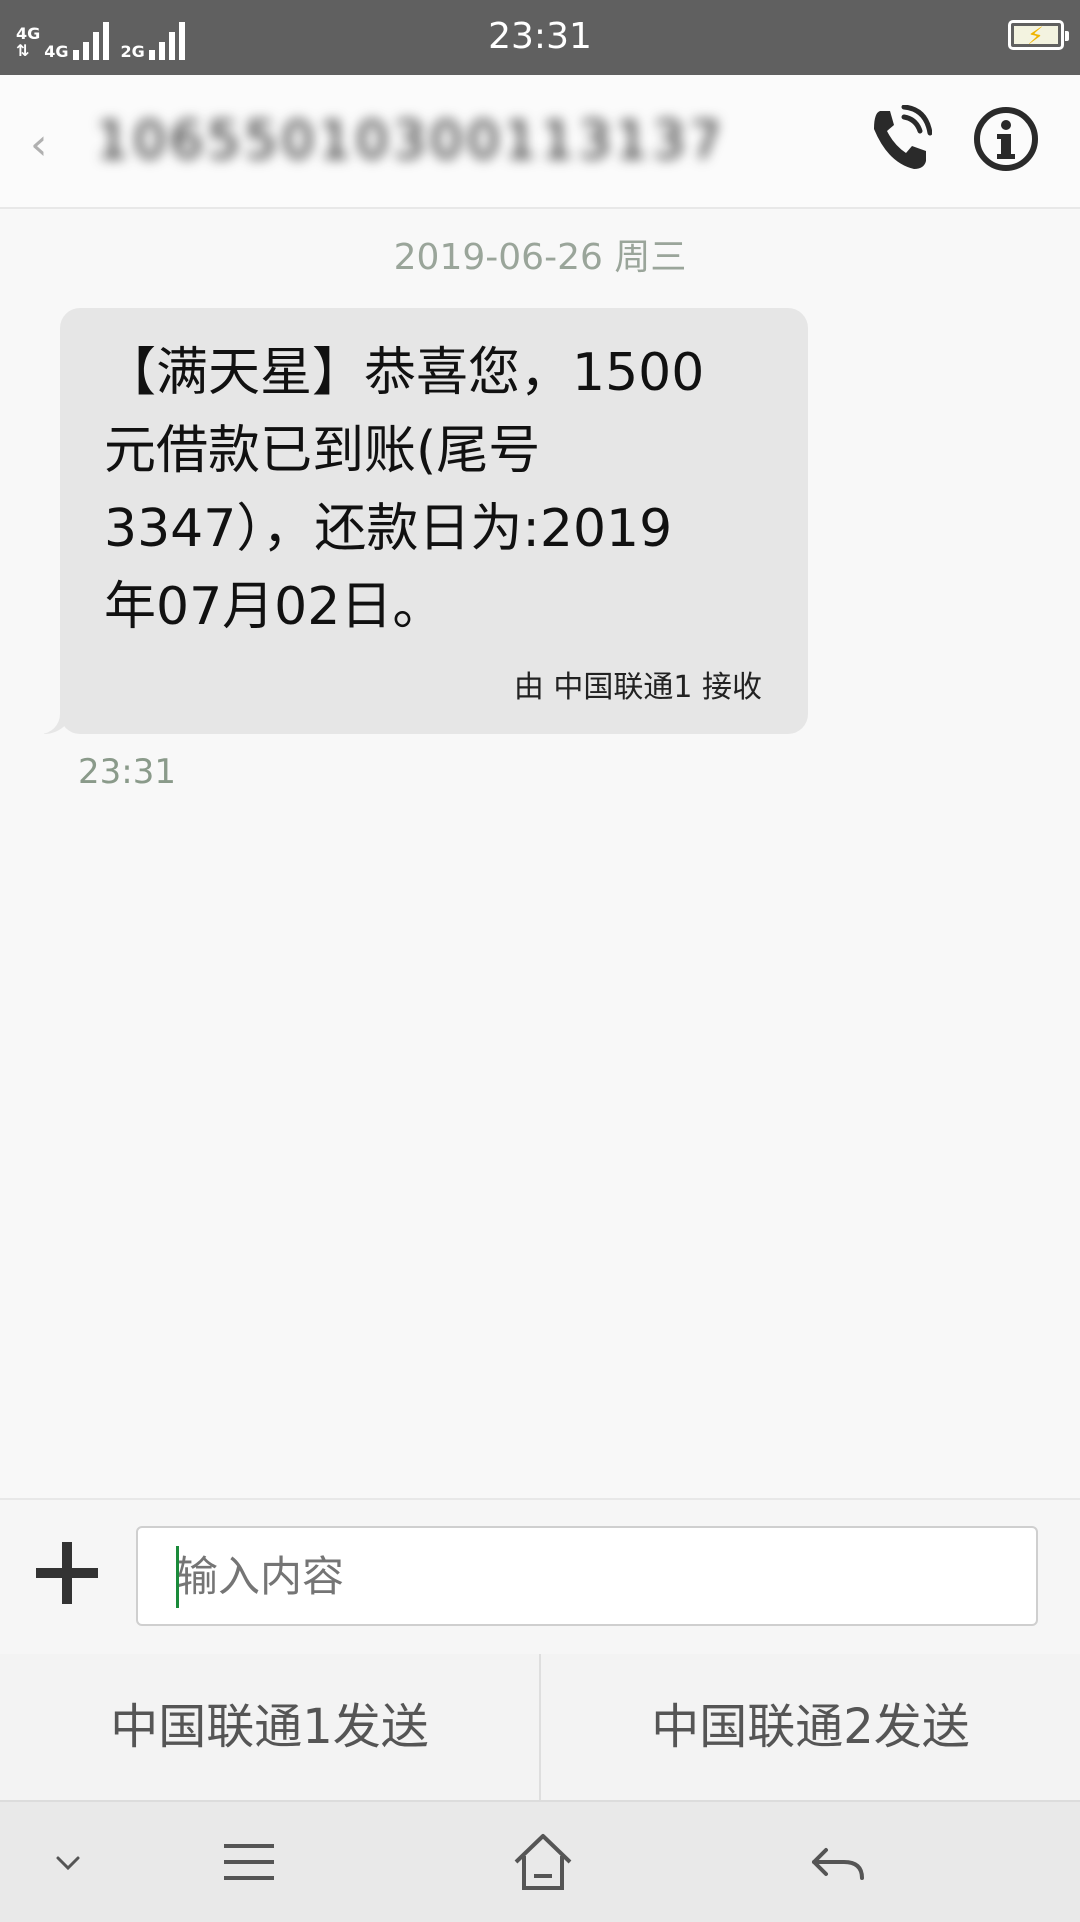 Image resolution: width=1080 pixels, height=1922 pixels. I want to click on conversation-header: ‹ 106550103001131378306, so click(540, 142).